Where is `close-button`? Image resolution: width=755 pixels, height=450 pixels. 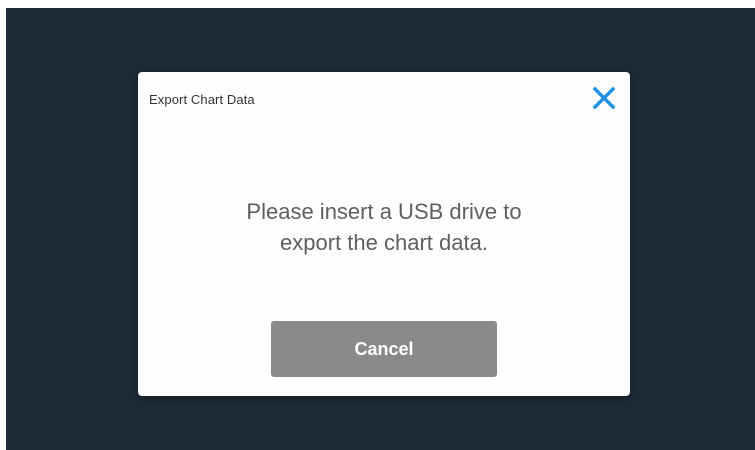
close-button is located at coordinates (604, 98).